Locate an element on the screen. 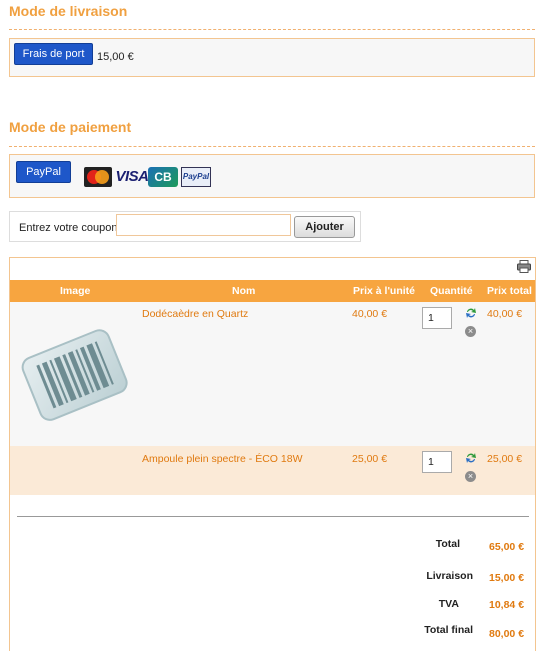  coupon-label: Entrez votre coupon is located at coordinates (68, 228).